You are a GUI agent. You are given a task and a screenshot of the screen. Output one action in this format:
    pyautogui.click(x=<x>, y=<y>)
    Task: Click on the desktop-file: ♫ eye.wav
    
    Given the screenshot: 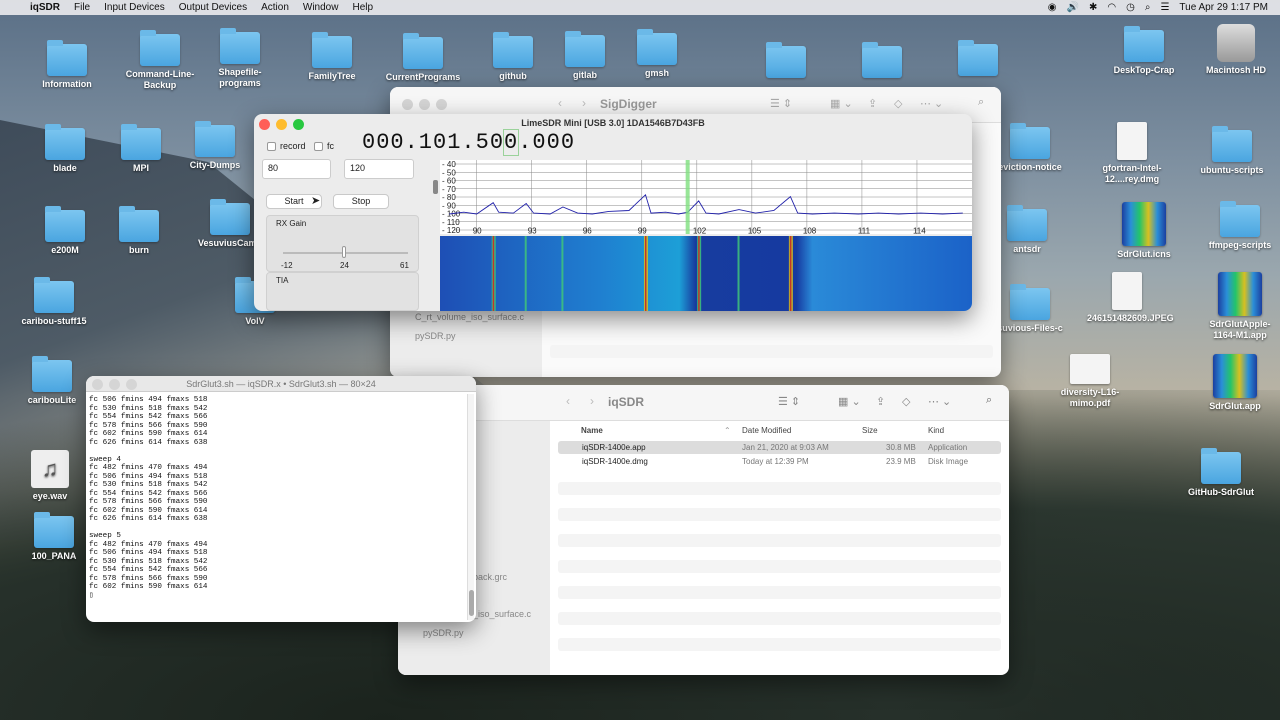 What is the action you would take?
    pyautogui.click(x=50, y=476)
    